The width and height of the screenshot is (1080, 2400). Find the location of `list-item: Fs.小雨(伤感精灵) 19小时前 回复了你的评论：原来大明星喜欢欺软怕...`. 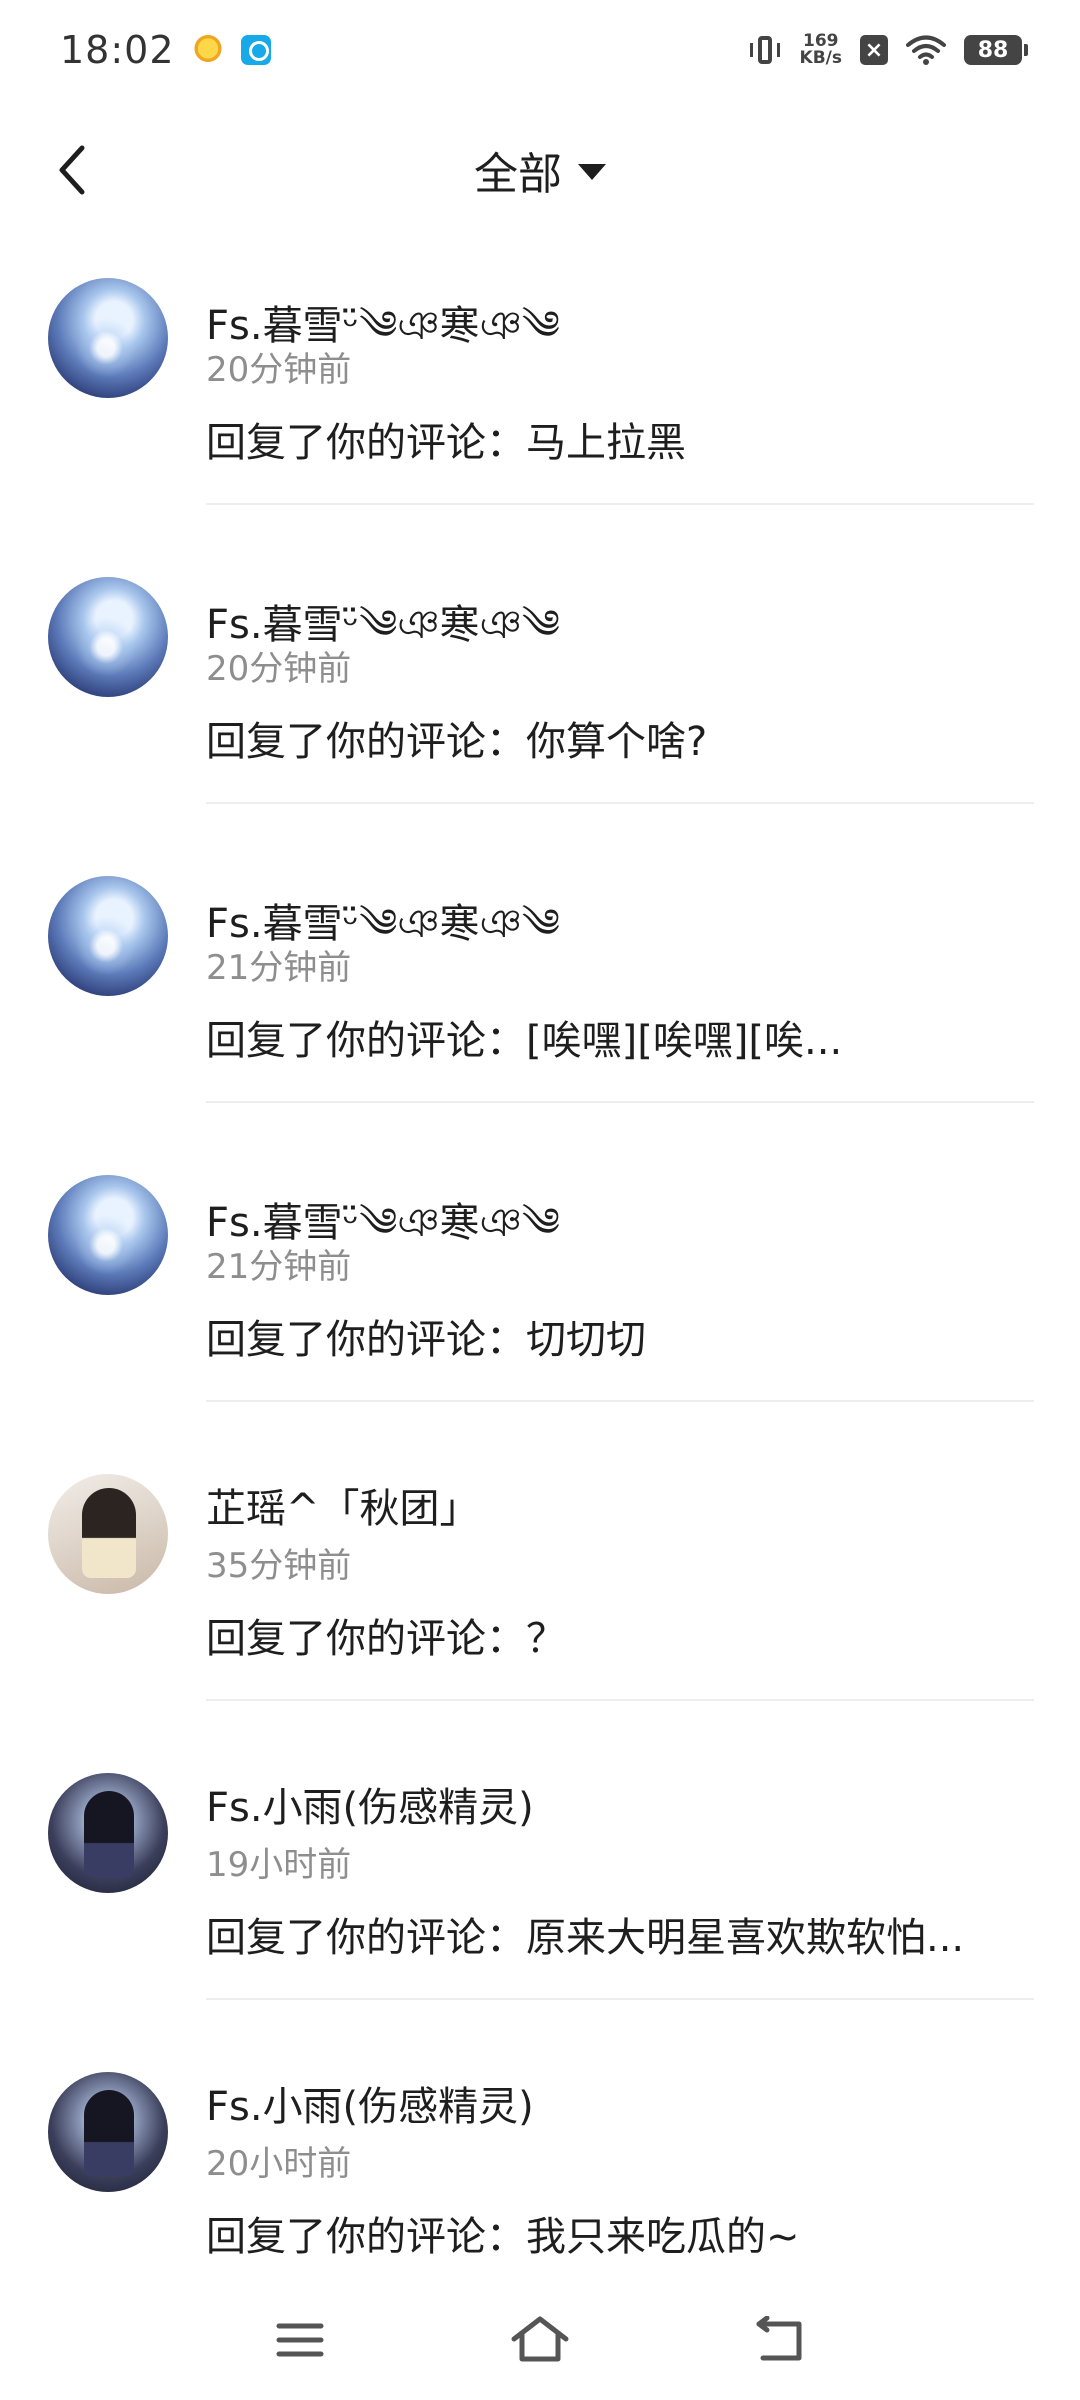

list-item: Fs.小雨(伤感精灵) 19小时前 回复了你的评论：原来大明星喜欢欺软怕... is located at coordinates (540, 1902).